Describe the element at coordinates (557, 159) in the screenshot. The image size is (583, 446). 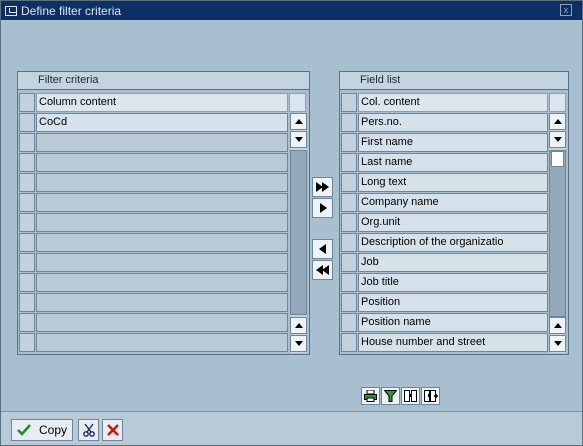
I see `scroll-thumb` at that location.